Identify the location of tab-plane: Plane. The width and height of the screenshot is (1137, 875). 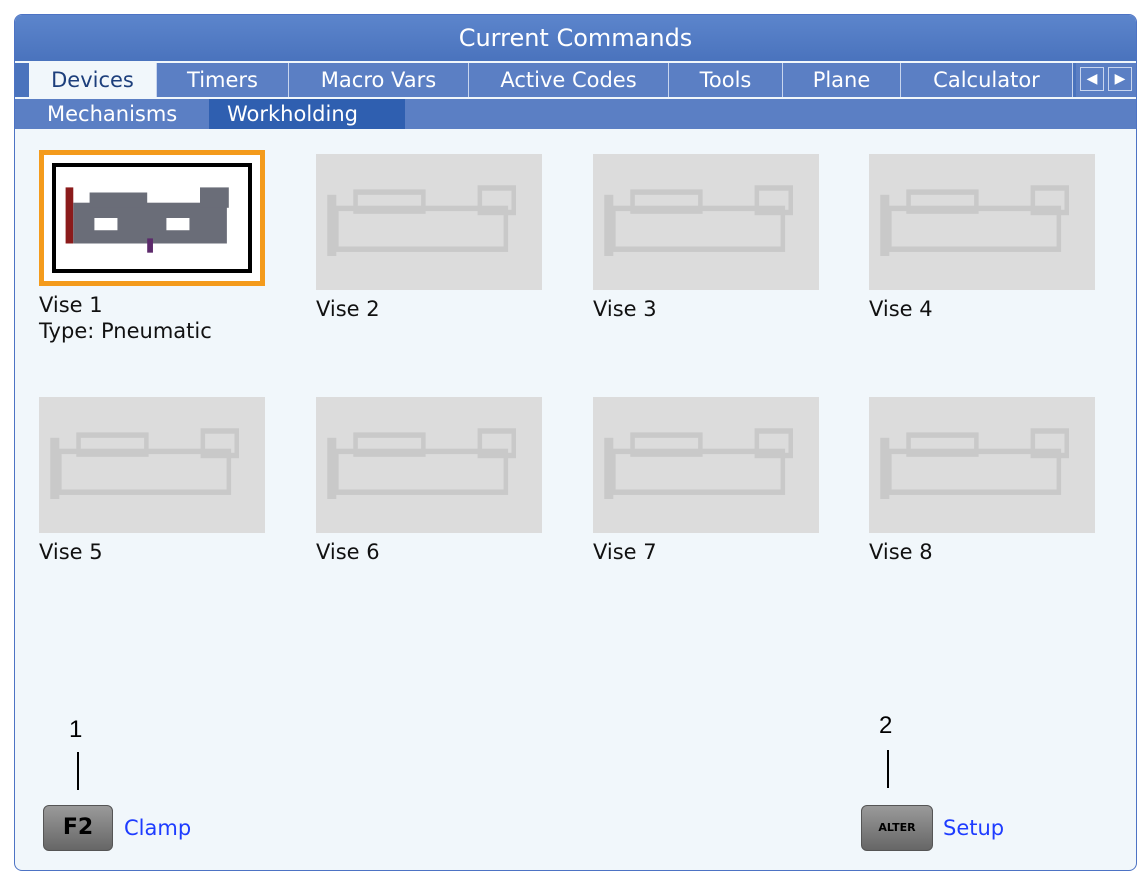
(842, 80).